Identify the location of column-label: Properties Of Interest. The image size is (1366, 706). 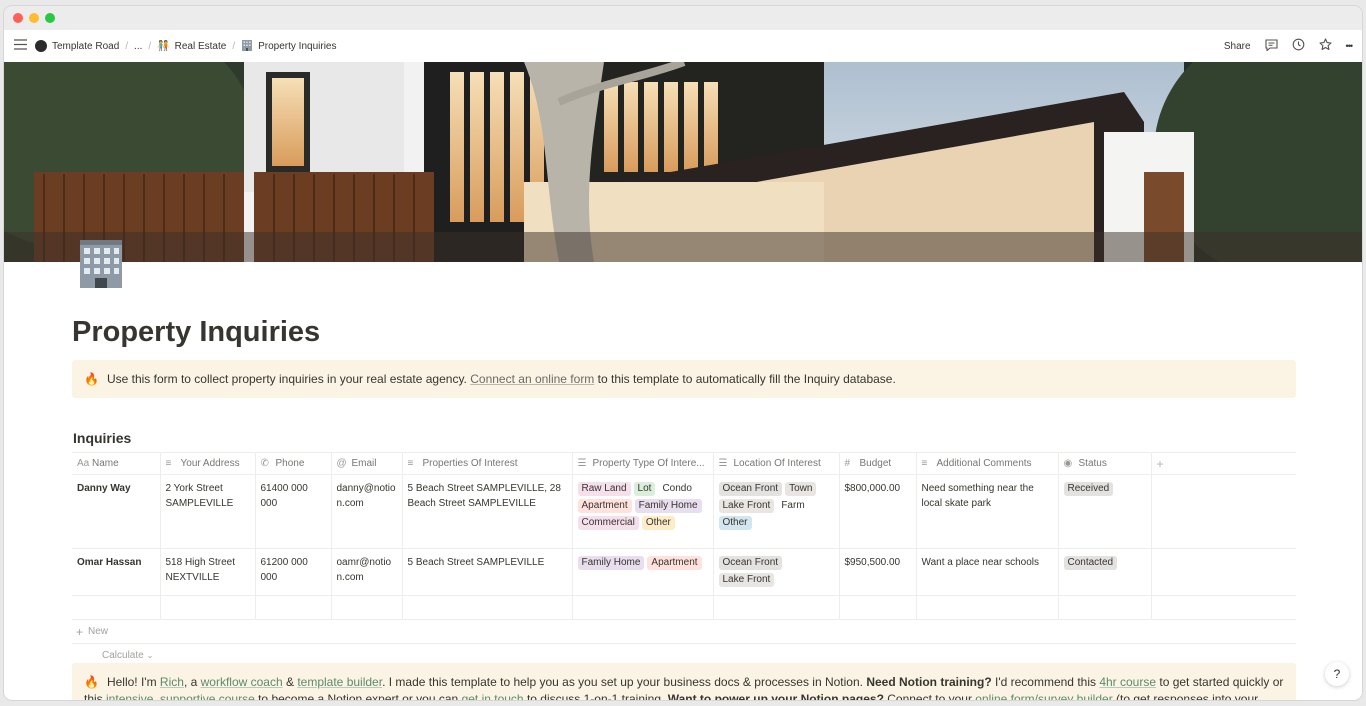
(470, 463).